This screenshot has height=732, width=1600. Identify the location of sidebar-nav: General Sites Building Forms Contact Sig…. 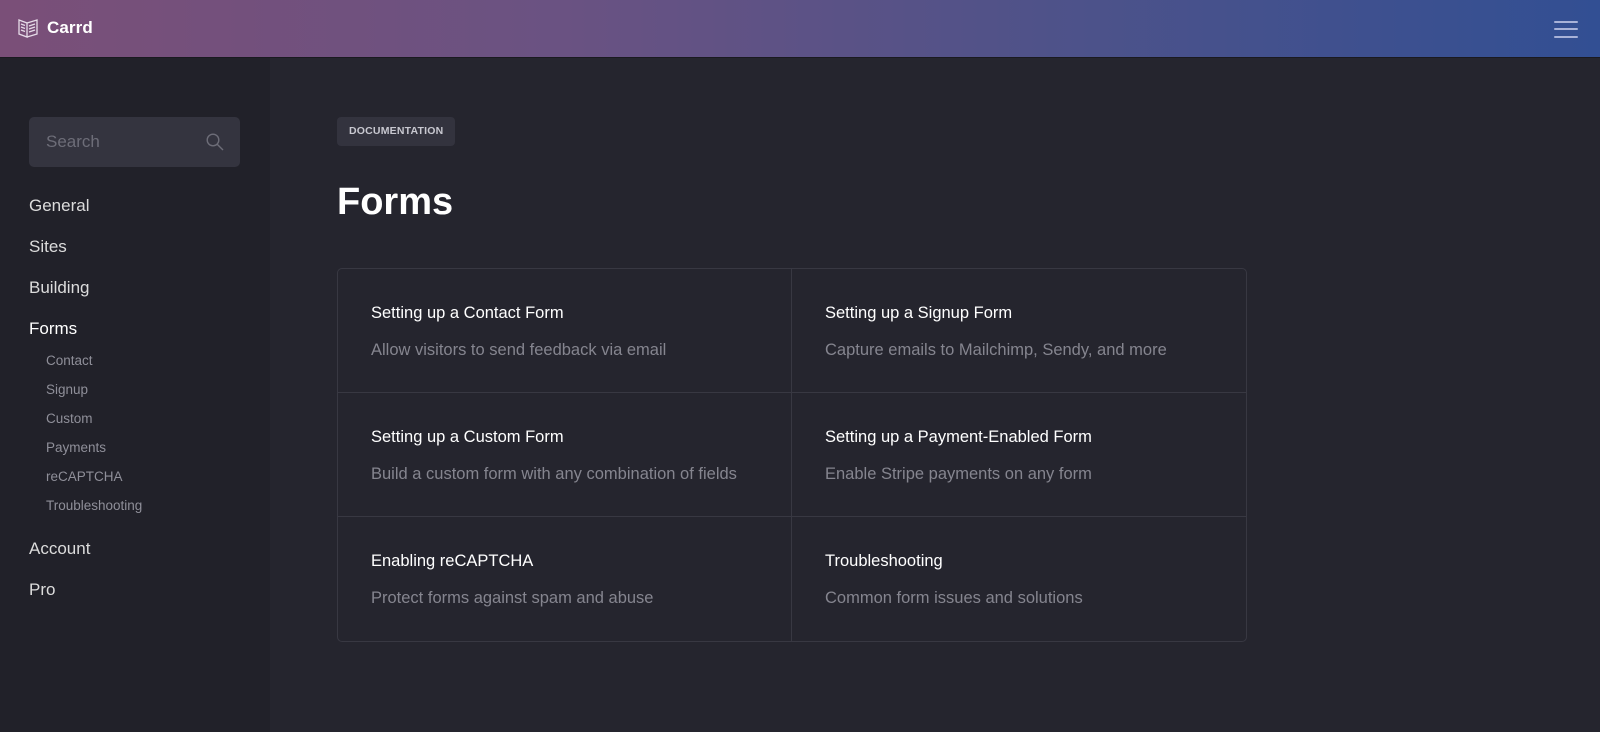
(85, 407).